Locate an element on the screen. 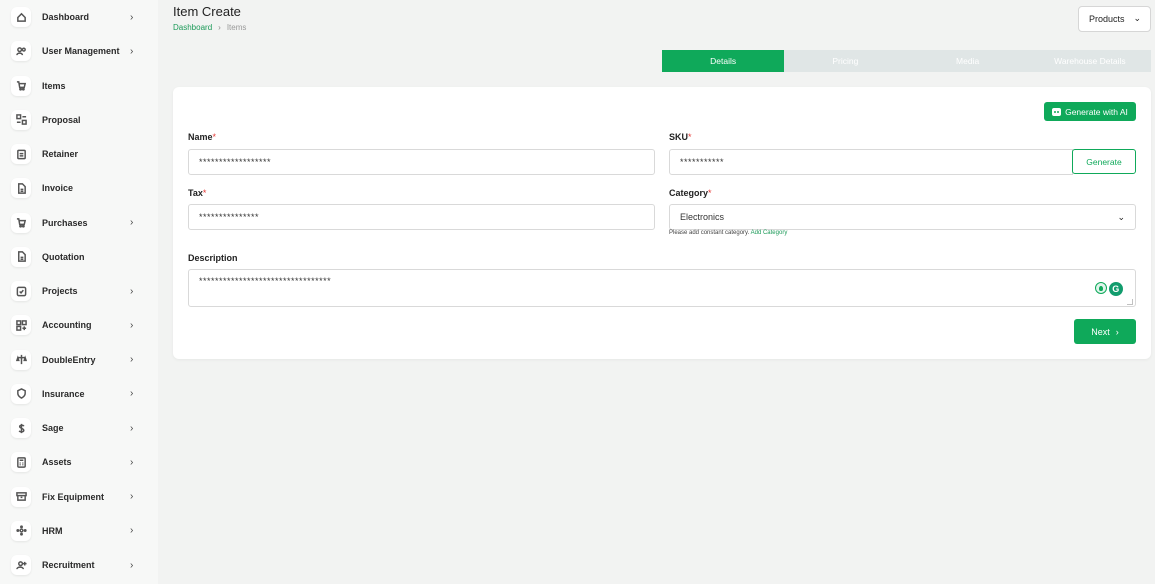 This screenshot has width=1155, height=584. sidebar-item-dashboard: Dashboard › is located at coordinates (79, 17).